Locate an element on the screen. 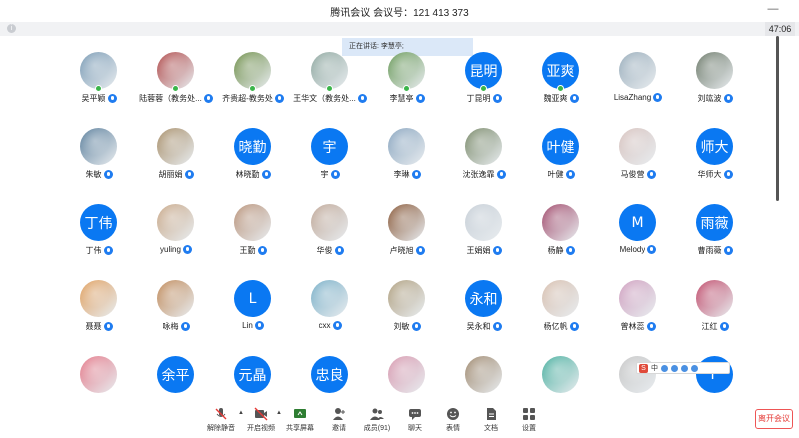 This screenshot has width=799, height=438. participant-name-label: yuling is located at coordinates (170, 249).